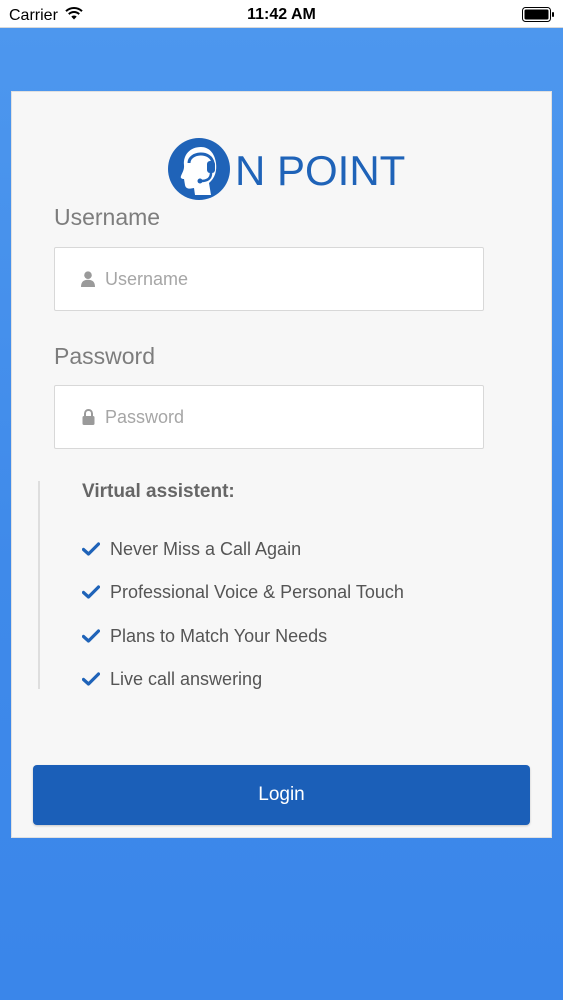 Image resolution: width=563 pixels, height=1000 pixels. I want to click on on-point-logo: N POINT, so click(287, 171).